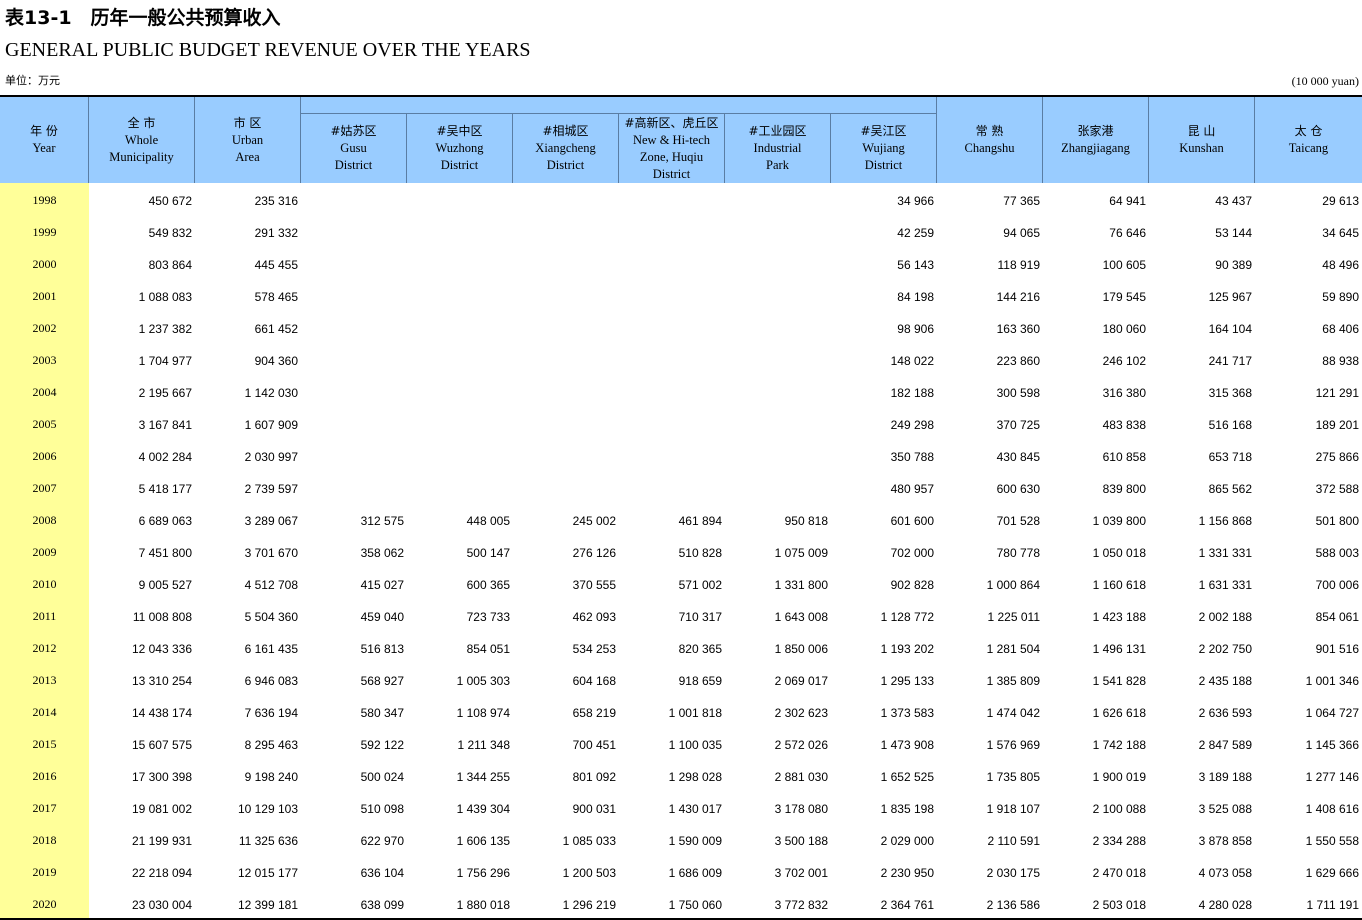  What do you see at coordinates (1337, 616) in the screenshot?
I see `value-cell-taicang: 854 061` at bounding box center [1337, 616].